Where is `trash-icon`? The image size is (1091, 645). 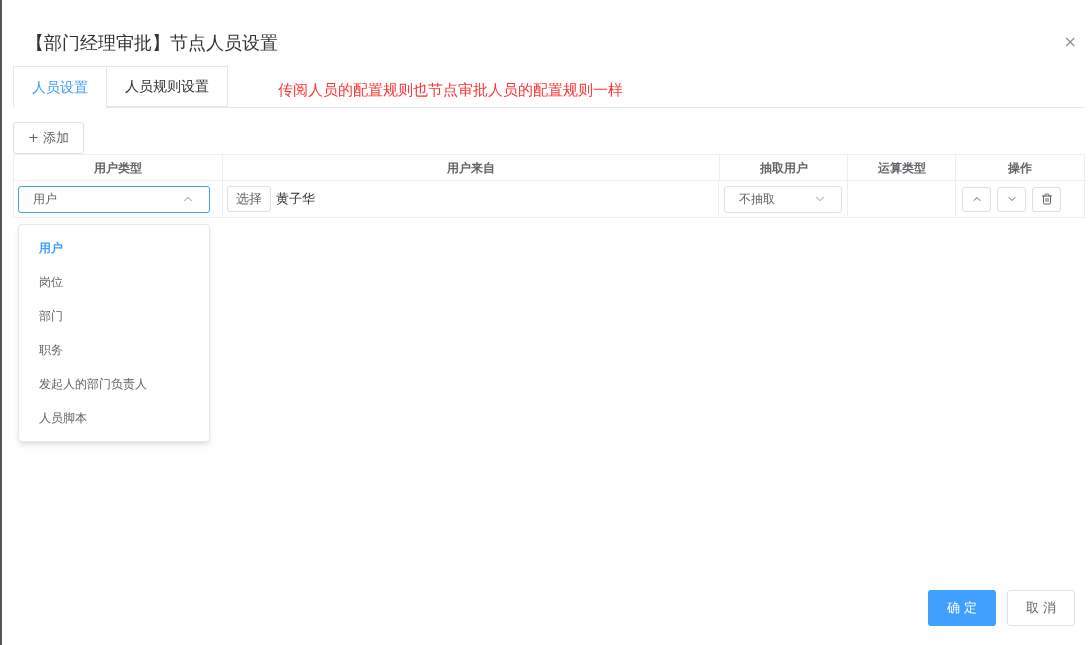 trash-icon is located at coordinates (1046, 199).